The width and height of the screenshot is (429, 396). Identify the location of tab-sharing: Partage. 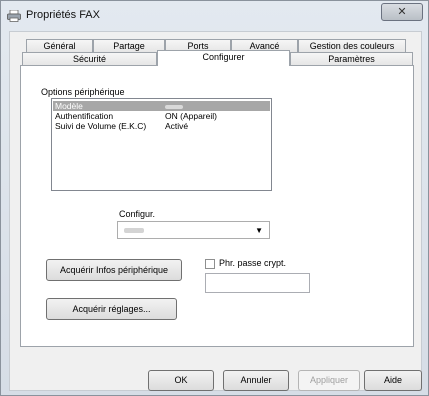
(129, 45).